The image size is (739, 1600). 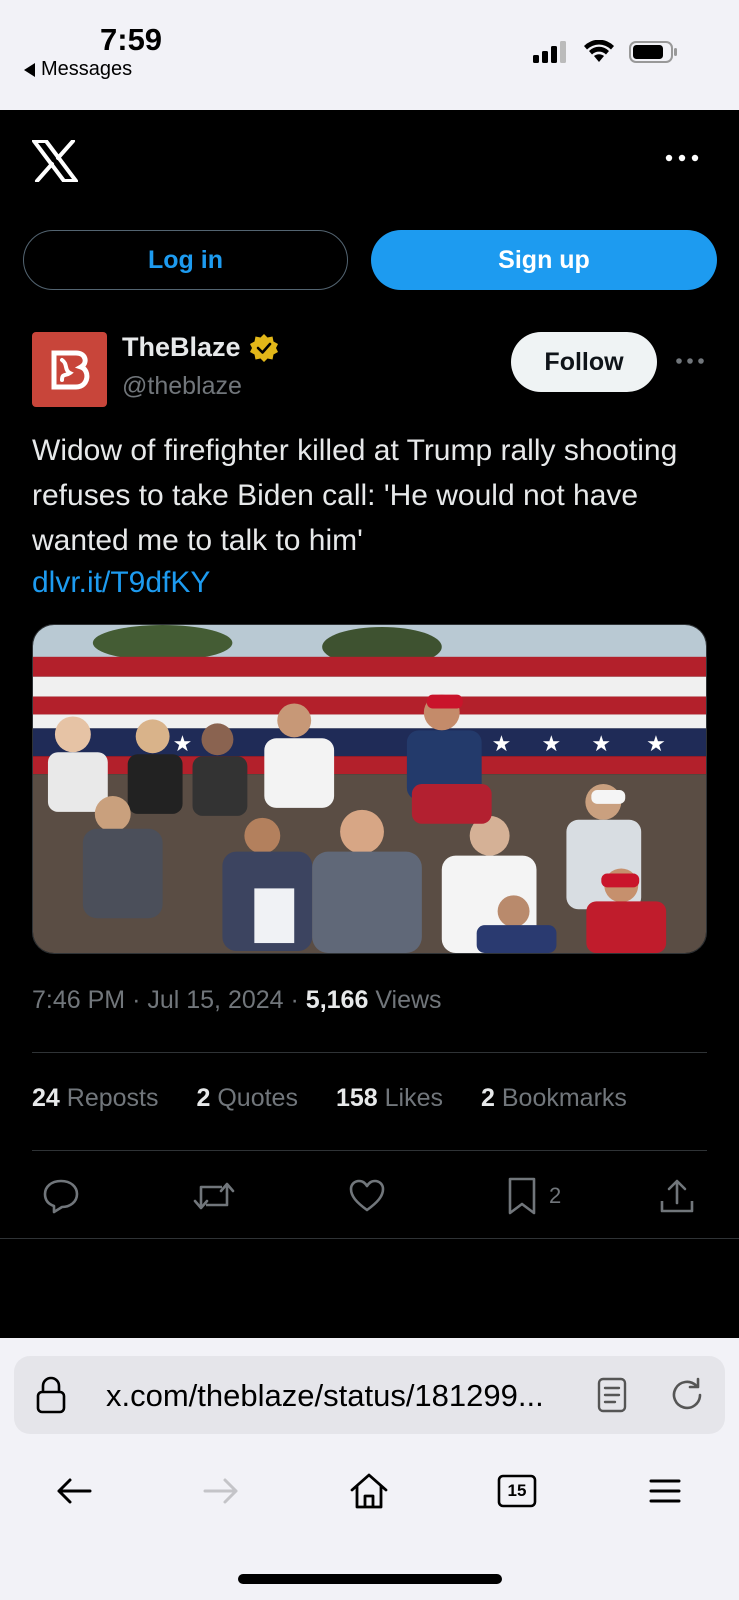 I want to click on tweet-date: Jul 15, 2024, so click(x=215, y=1000).